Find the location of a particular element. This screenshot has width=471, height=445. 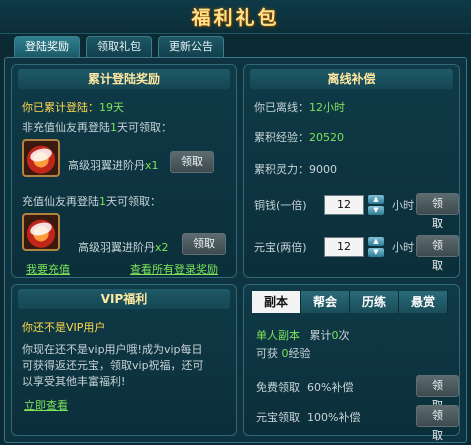

copper-unit: 小时 is located at coordinates (403, 205).